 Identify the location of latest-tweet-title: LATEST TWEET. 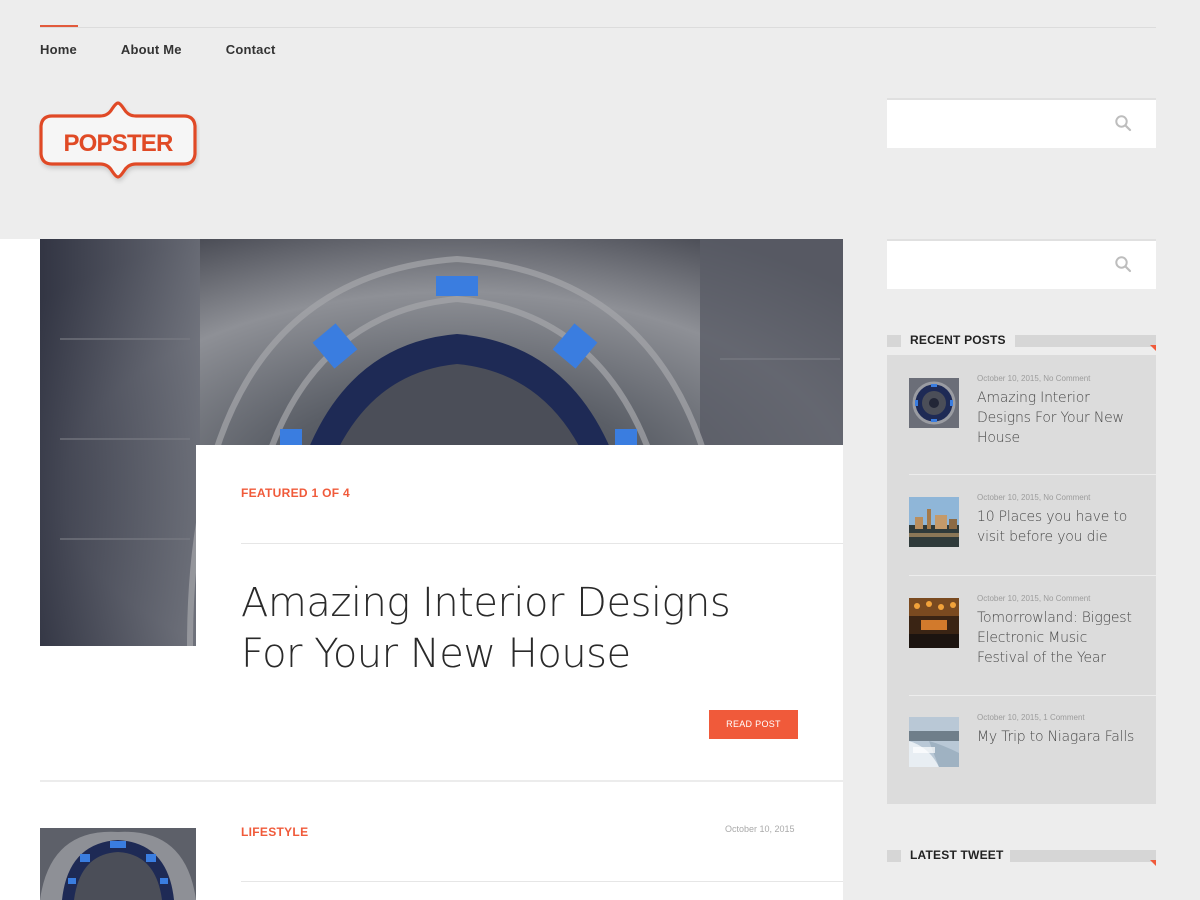
(960, 855).